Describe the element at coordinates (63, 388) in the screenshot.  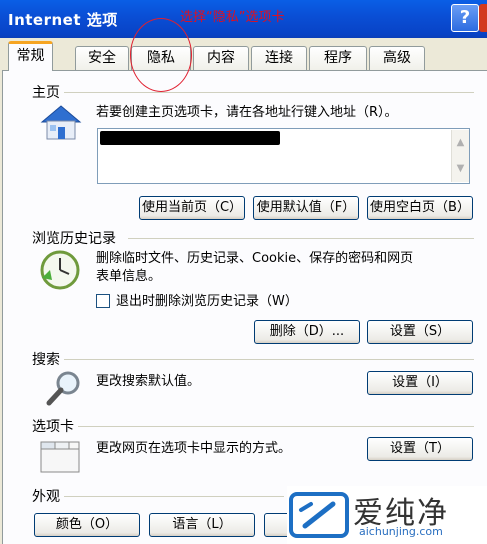
I see `magnifier-icon` at that location.